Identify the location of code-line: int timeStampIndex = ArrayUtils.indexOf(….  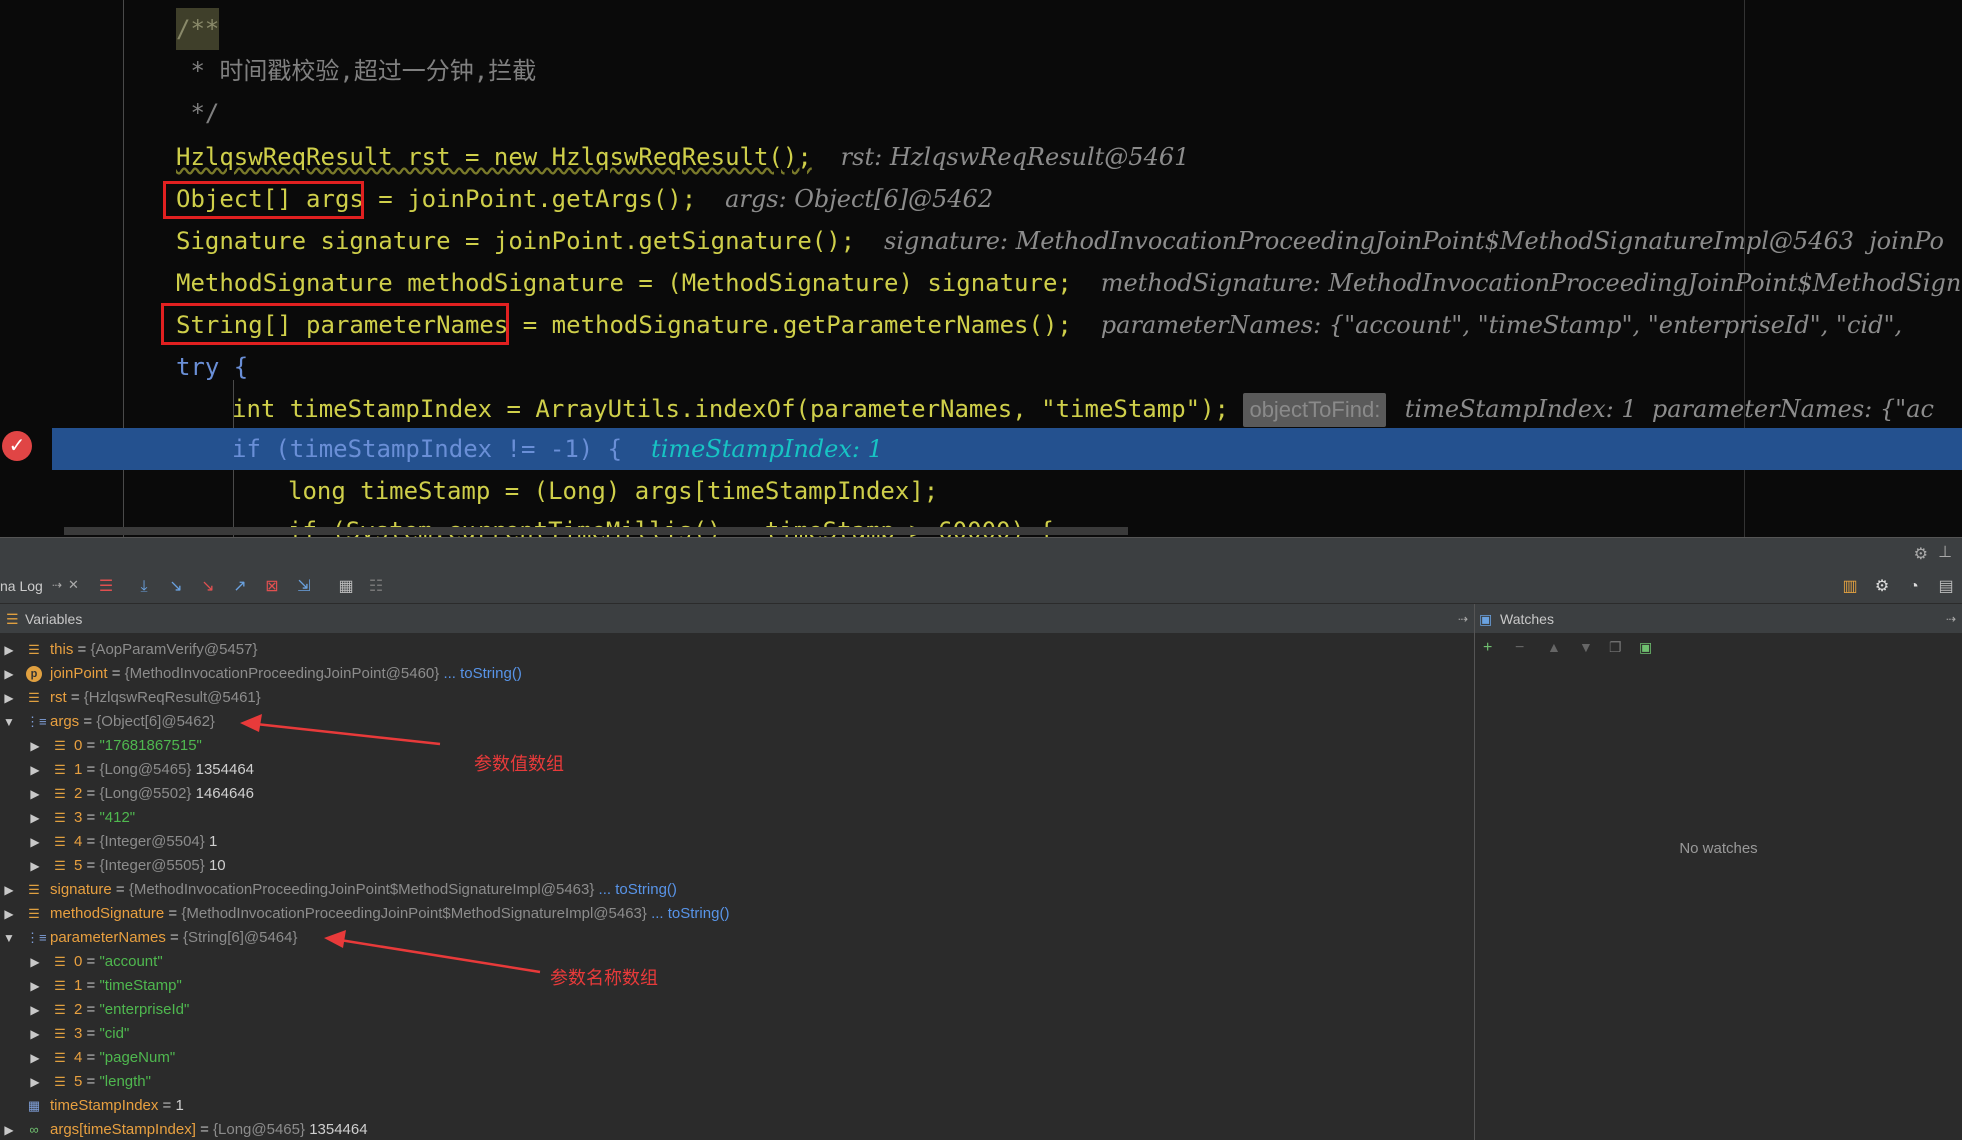
(981, 409).